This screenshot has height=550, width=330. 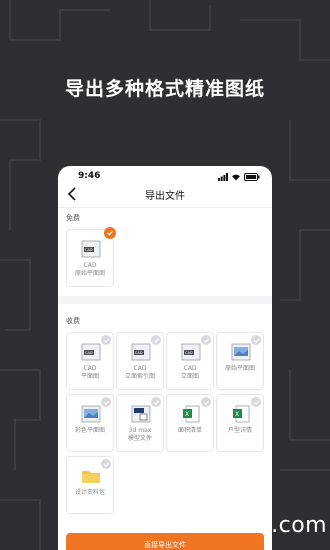 I want to click on free-section-label: 免费, so click(x=73, y=218).